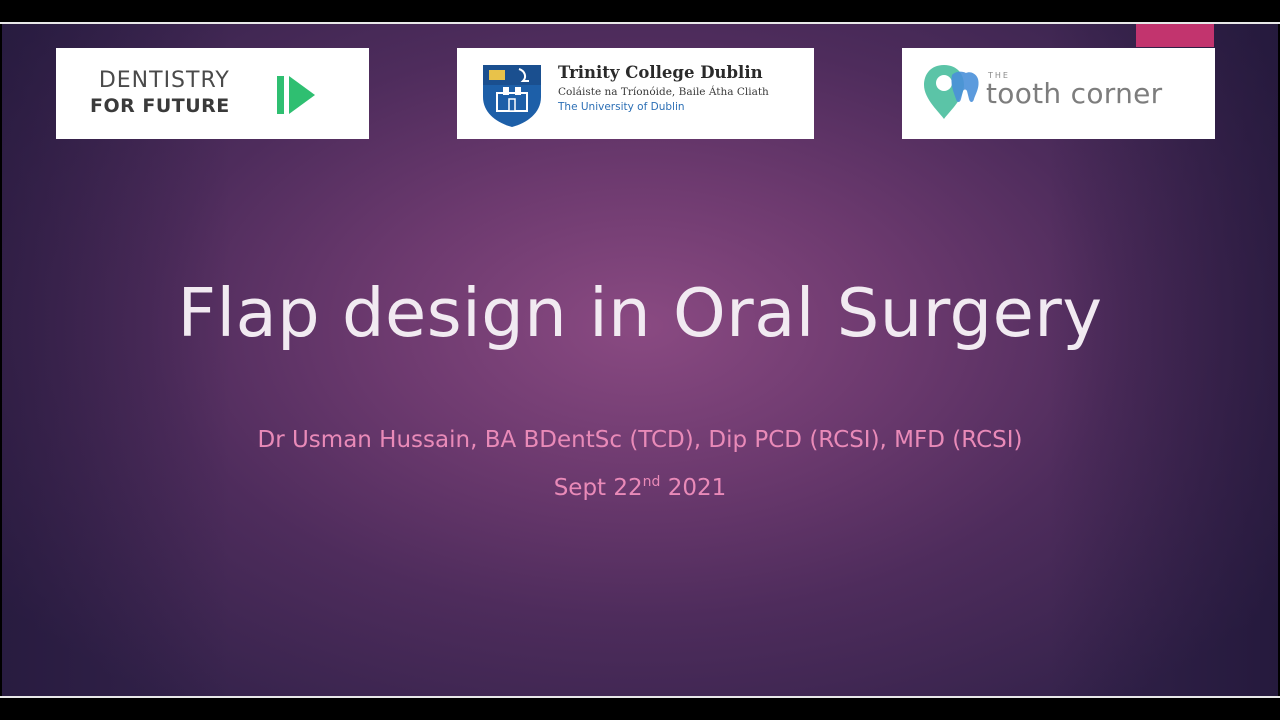 This screenshot has height=720, width=1280. I want to click on bottom-letterbox, so click(640, 709).